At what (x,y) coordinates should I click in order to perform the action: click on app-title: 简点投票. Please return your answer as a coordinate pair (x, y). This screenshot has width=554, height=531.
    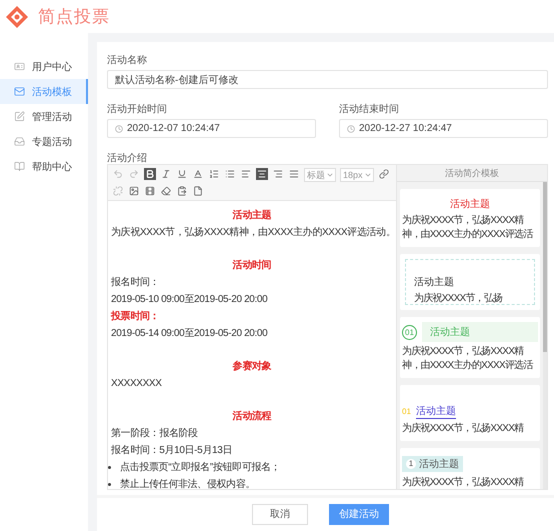
    Looking at the image, I should click on (74, 17).